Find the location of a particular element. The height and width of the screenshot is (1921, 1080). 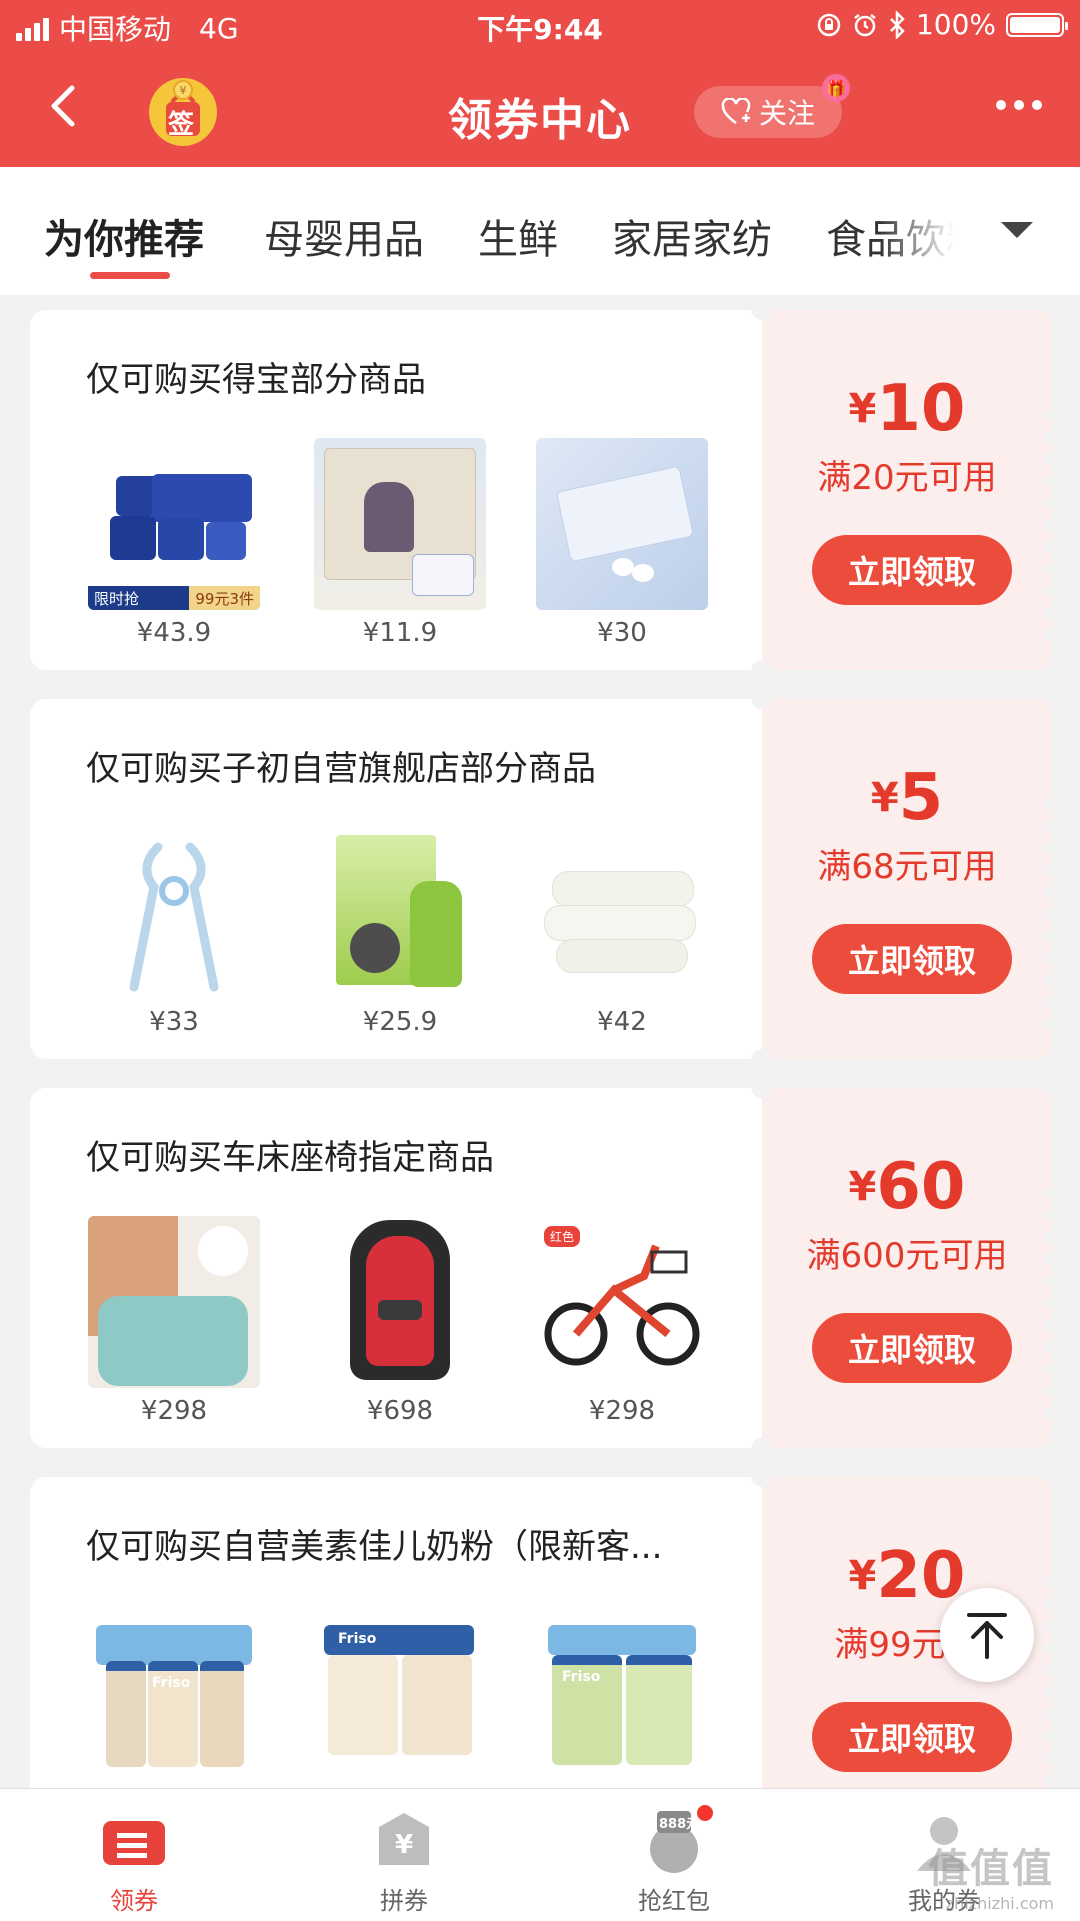

active-tab-indicator is located at coordinates (130, 275).